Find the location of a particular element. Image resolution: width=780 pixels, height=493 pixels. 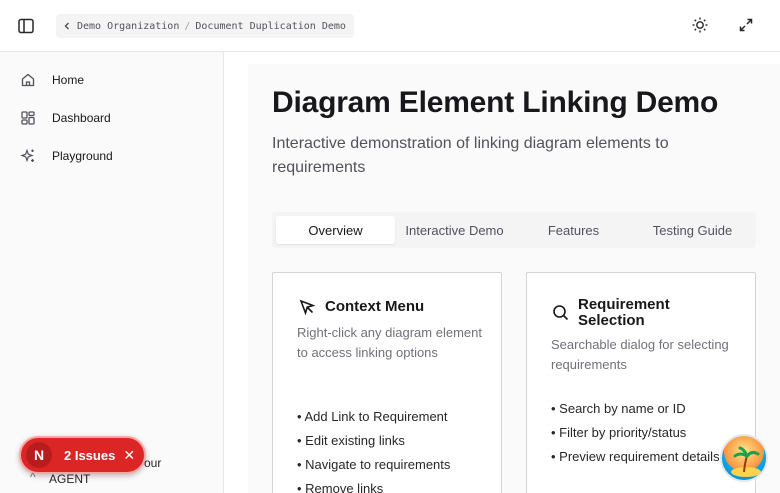

agent-label: AGENT is located at coordinates (70, 479).